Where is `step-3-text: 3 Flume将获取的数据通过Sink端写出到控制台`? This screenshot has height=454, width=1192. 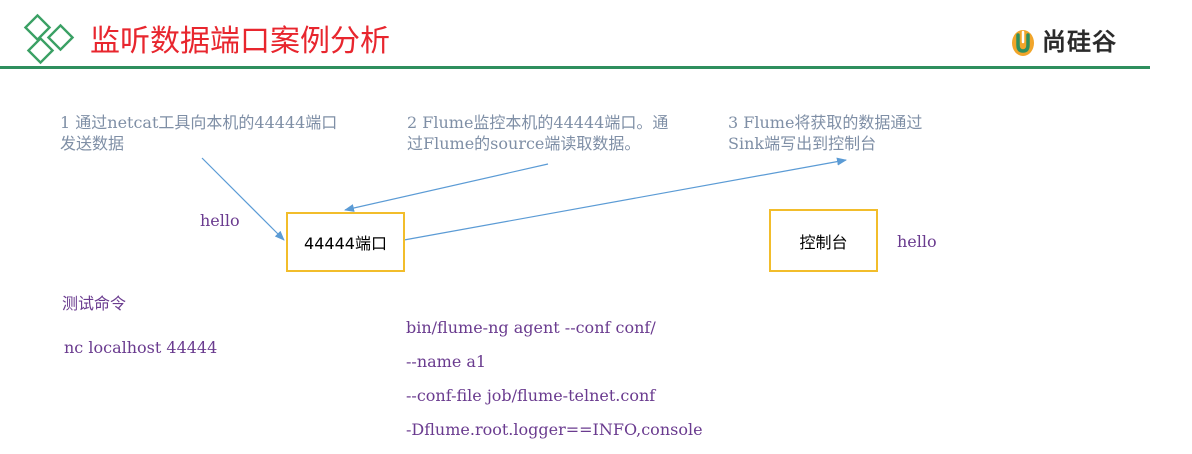
step-3-text: 3 Flume将获取的数据通过Sink端写出到控制台 is located at coordinates (825, 133).